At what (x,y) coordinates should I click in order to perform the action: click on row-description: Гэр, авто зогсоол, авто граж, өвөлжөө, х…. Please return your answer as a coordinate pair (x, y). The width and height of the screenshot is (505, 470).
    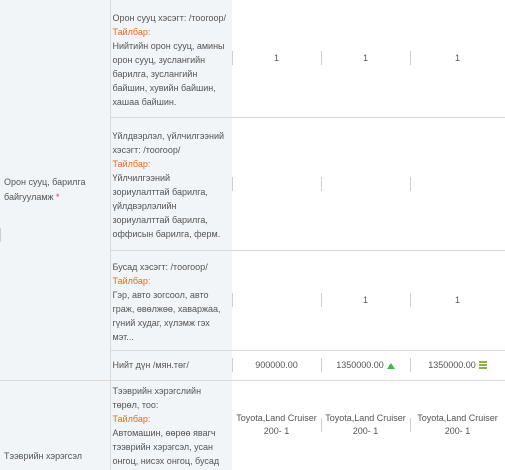
    Looking at the image, I should click on (166, 315).